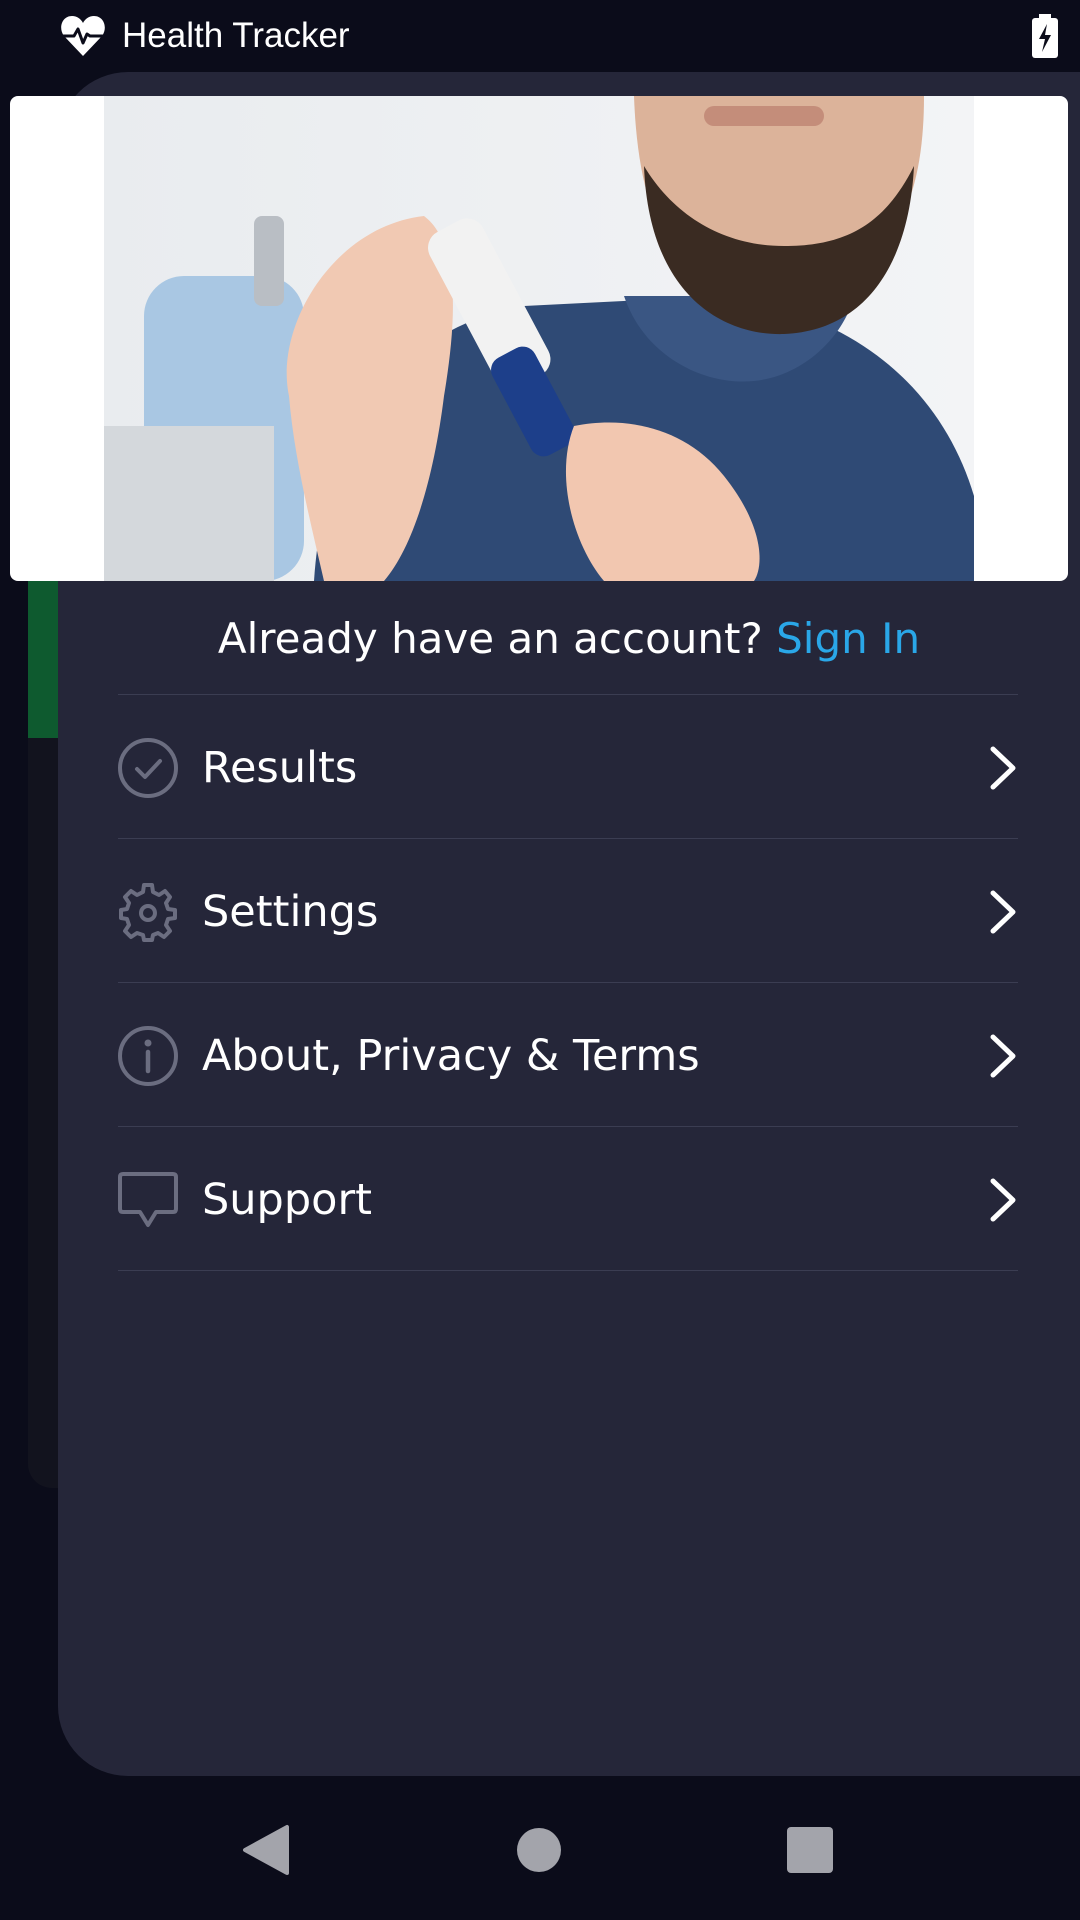 The width and height of the screenshot is (1080, 1920). What do you see at coordinates (148, 1199) in the screenshot?
I see `chat-bubble-icon` at bounding box center [148, 1199].